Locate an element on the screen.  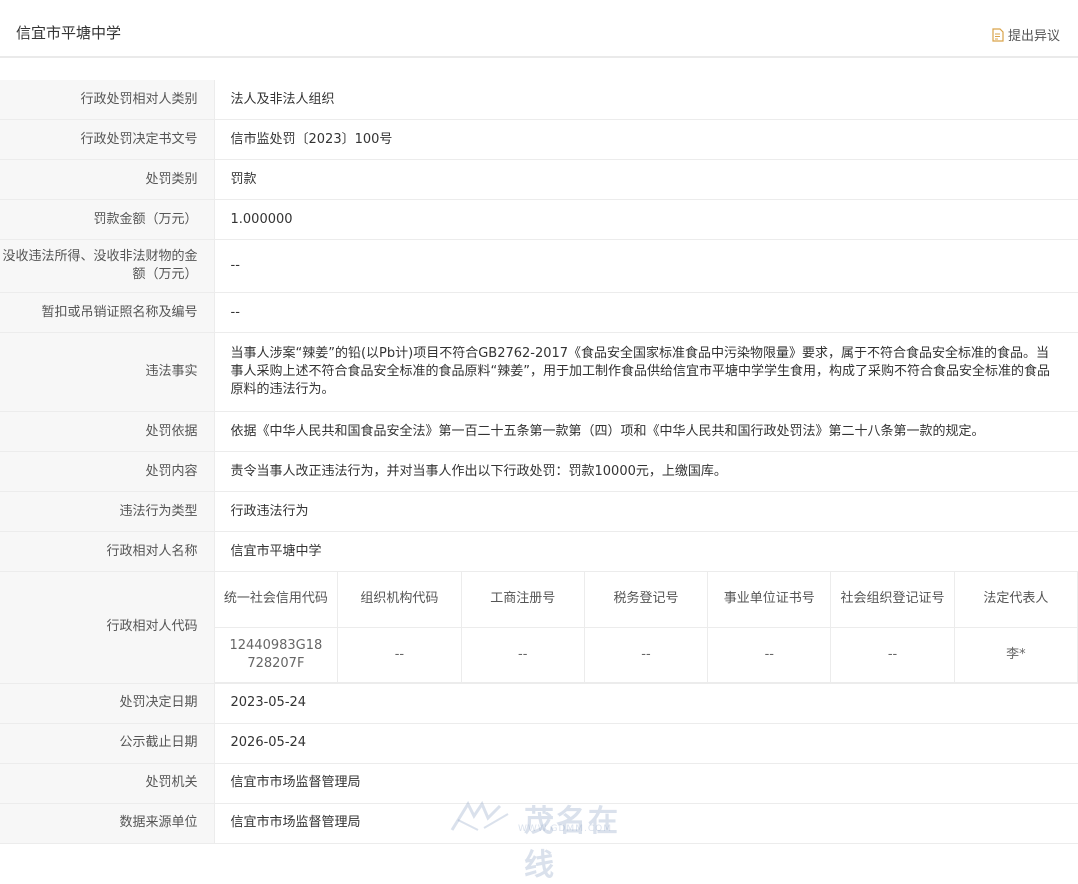
label-license: 暂扣或吊销证照名称及编号 is located at coordinates (107, 313).